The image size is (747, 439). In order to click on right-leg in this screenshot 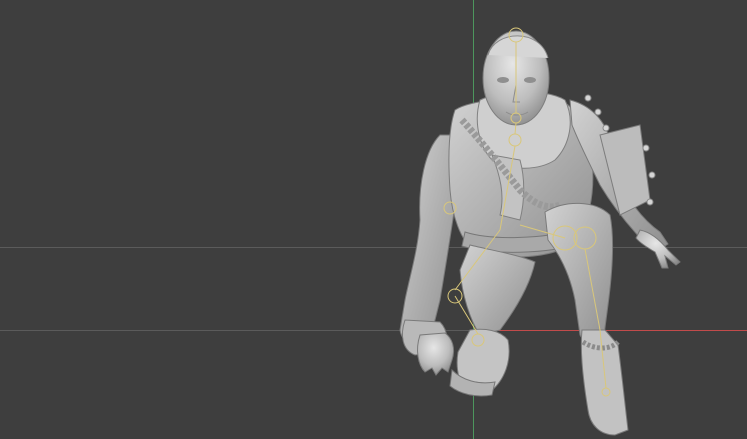, I will do `click(586, 319)`.